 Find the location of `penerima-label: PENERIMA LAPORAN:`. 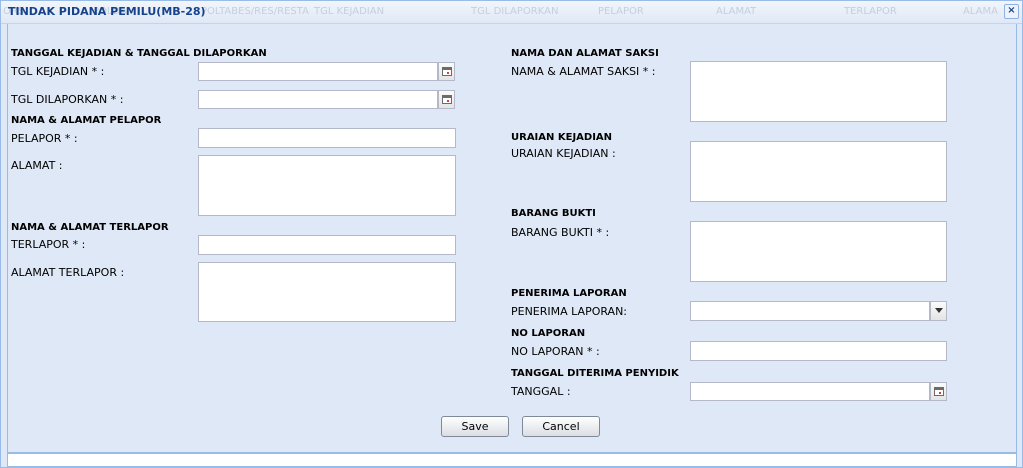

penerima-label: PENERIMA LAPORAN: is located at coordinates (569, 311).